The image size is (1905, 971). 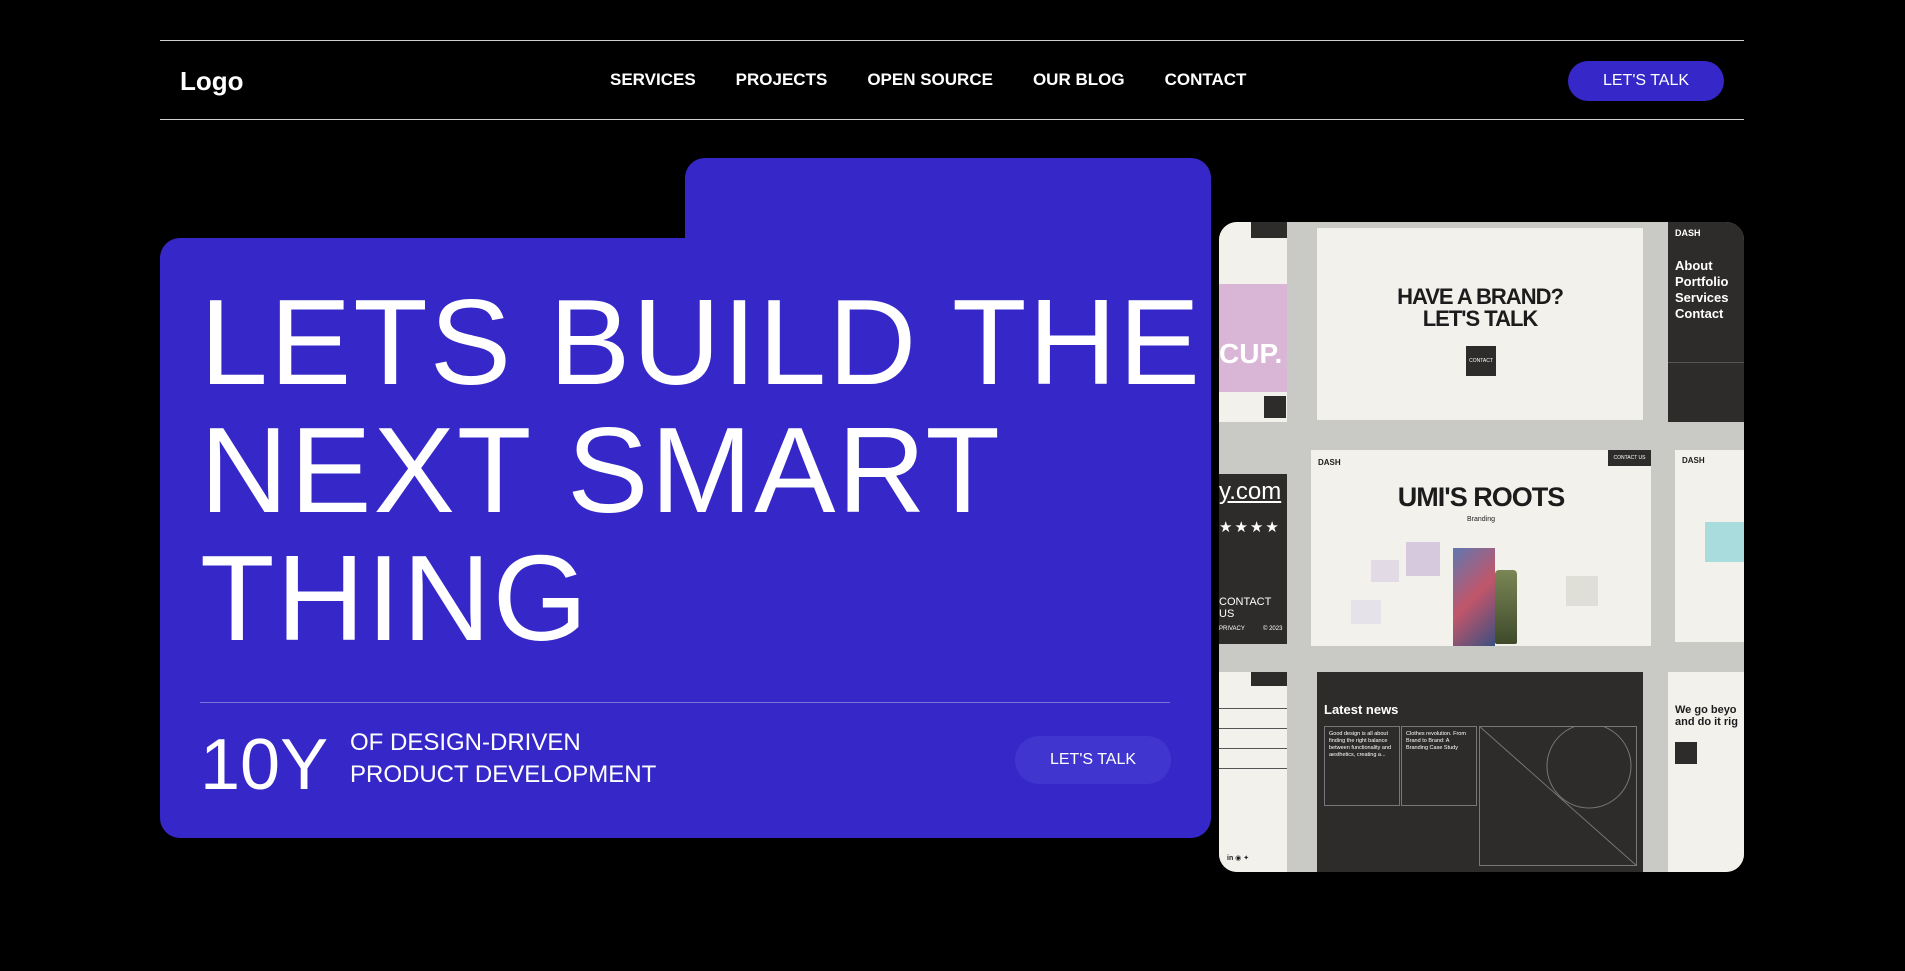 What do you see at coordinates (1706, 362) in the screenshot?
I see `mock-dash-divider` at bounding box center [1706, 362].